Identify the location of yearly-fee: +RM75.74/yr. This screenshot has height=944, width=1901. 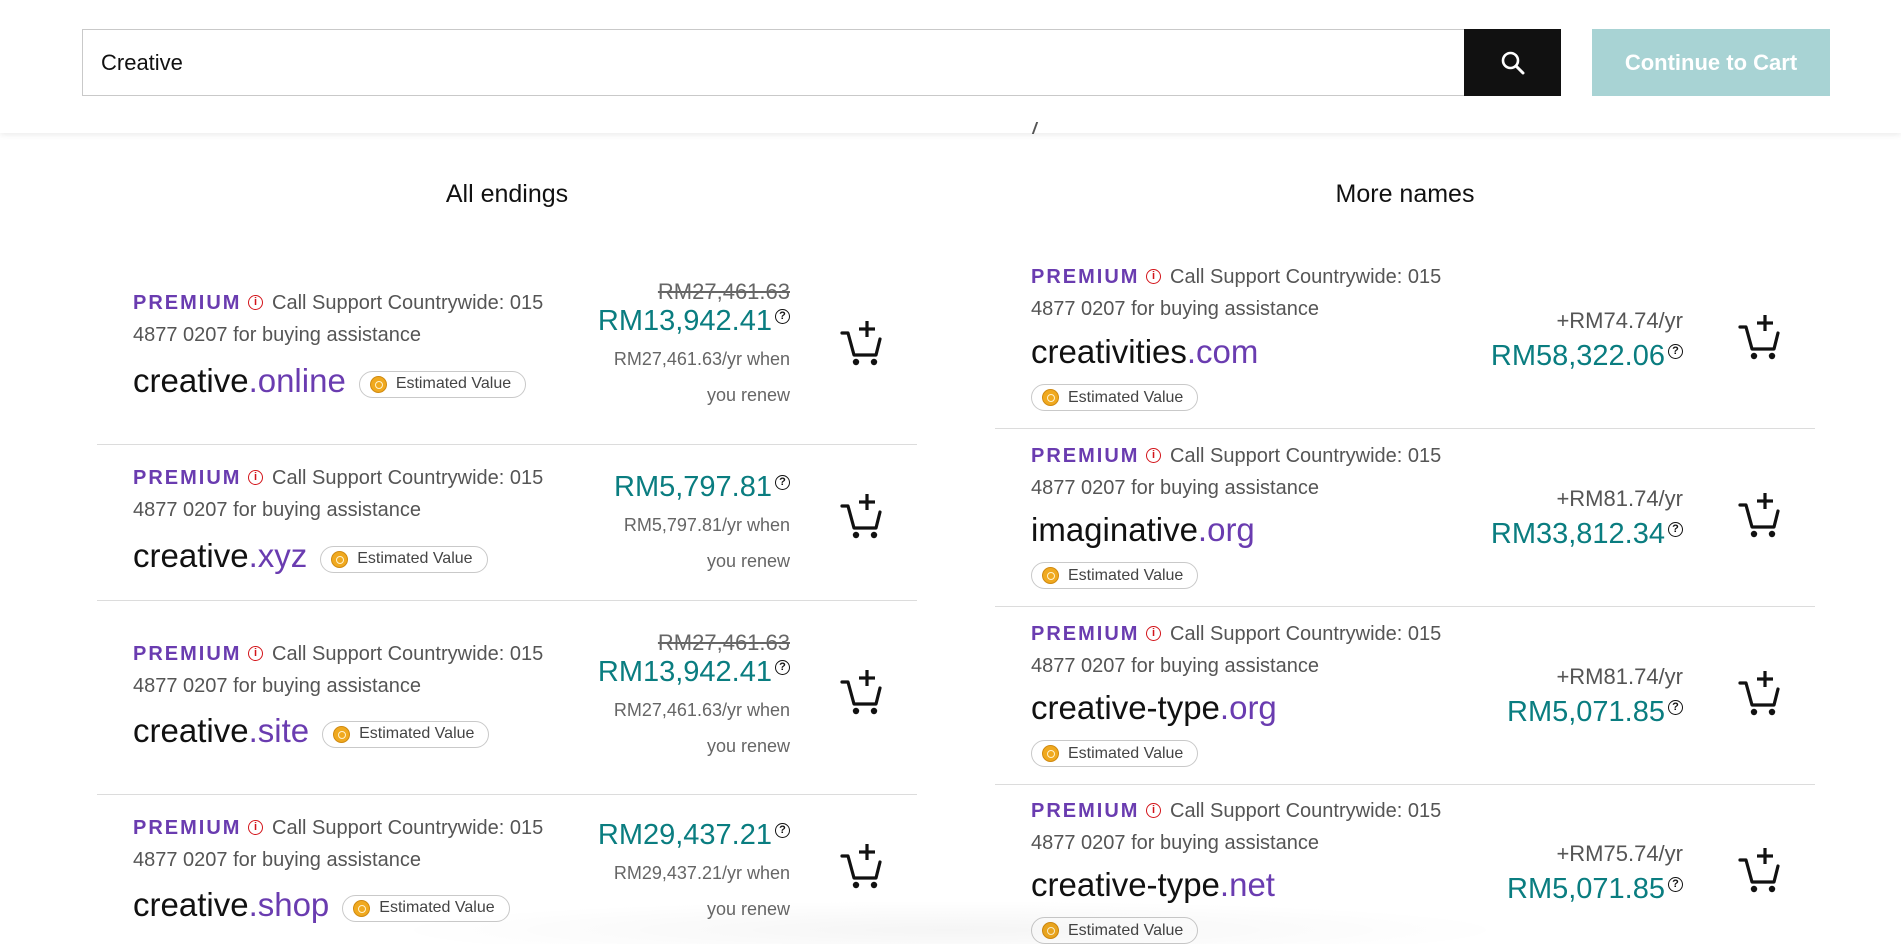
(1619, 853).